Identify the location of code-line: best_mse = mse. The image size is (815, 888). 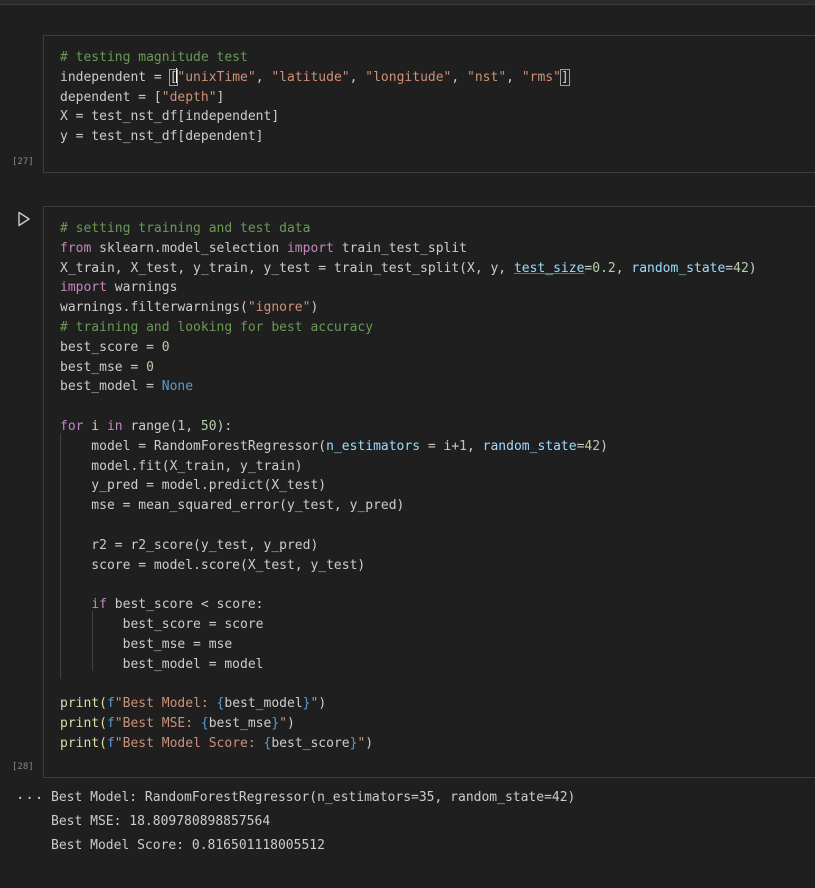
(146, 644).